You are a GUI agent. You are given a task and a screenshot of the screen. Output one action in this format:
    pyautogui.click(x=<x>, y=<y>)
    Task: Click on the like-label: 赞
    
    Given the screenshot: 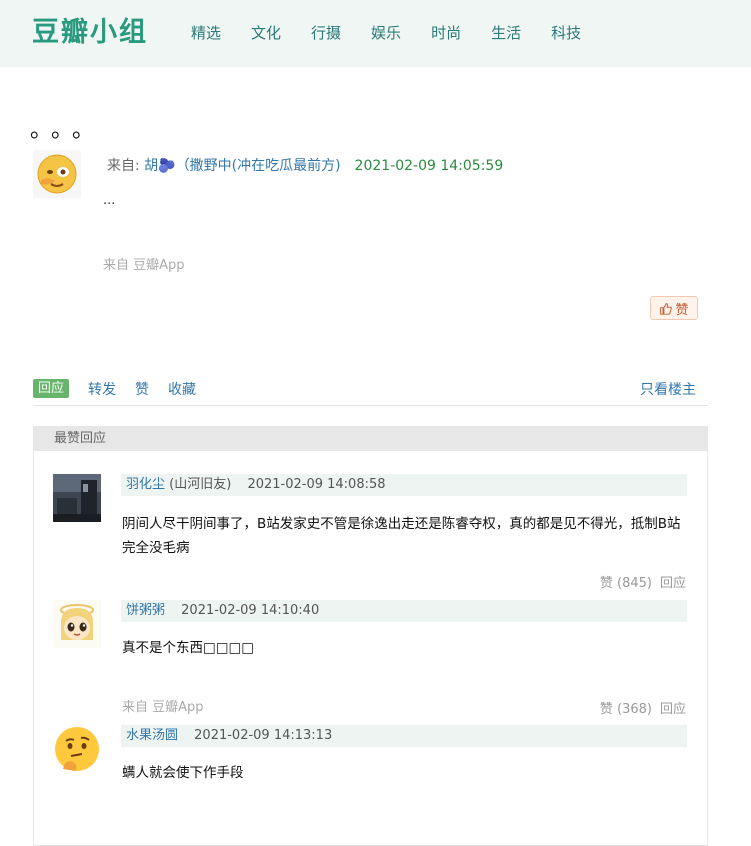 What is the action you would take?
    pyautogui.click(x=682, y=310)
    